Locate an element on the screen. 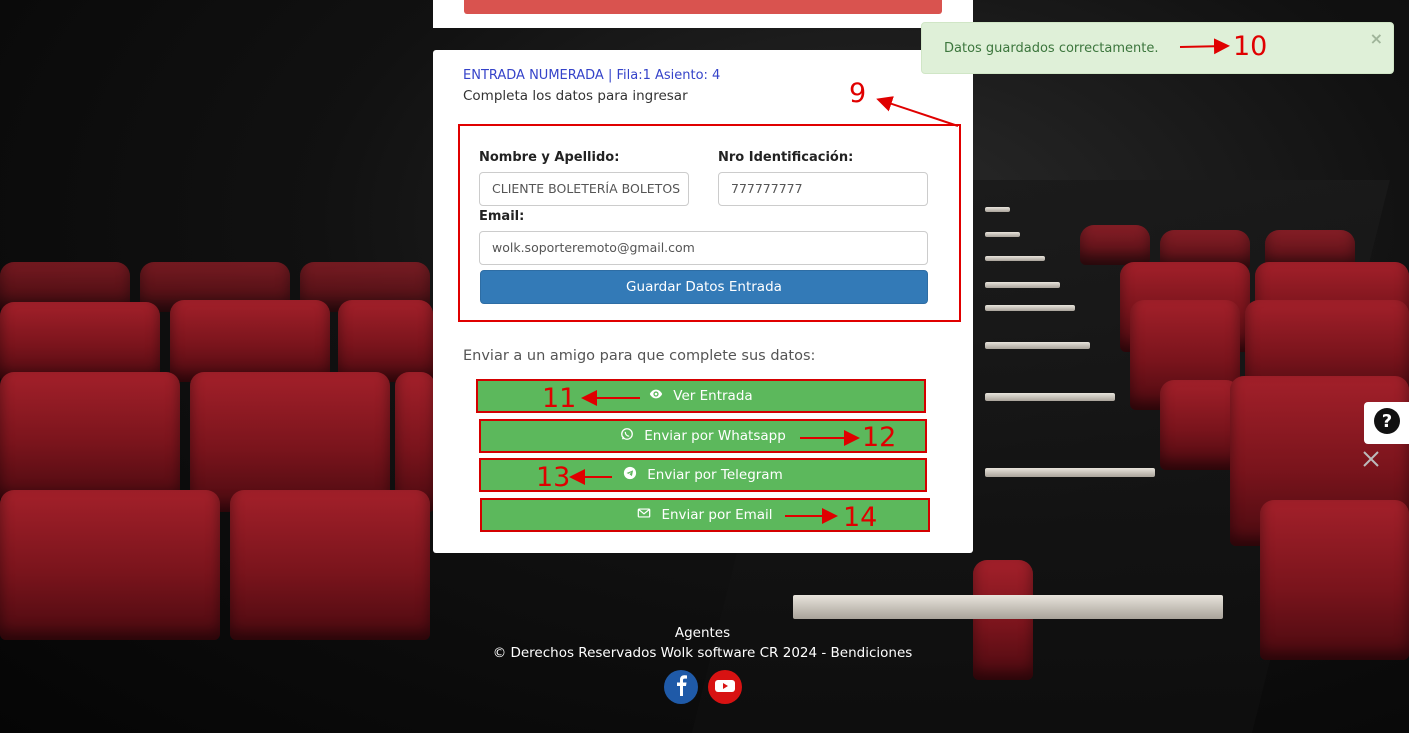 Image resolution: width=1409 pixels, height=733 pixels. success-toast: Datos guardados correctamente. × is located at coordinates (1157, 48).